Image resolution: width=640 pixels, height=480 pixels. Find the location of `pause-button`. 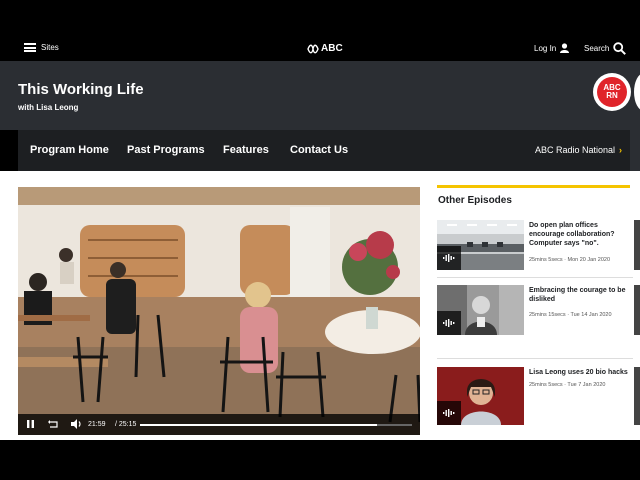

pause-button is located at coordinates (30, 425).